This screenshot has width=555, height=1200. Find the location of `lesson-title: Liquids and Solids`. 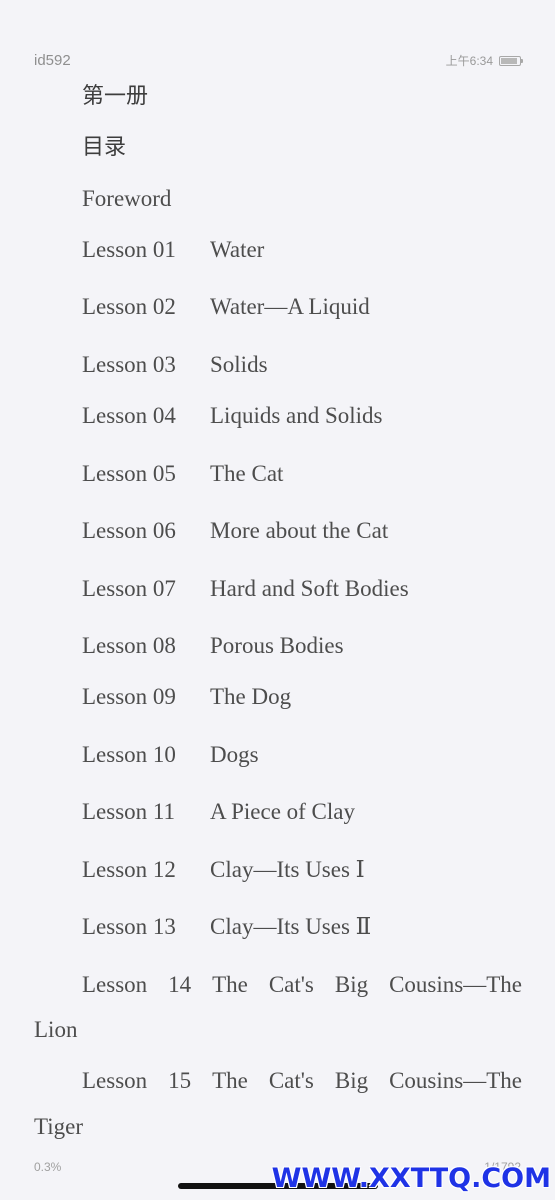

lesson-title: Liquids and Solids is located at coordinates (296, 415).